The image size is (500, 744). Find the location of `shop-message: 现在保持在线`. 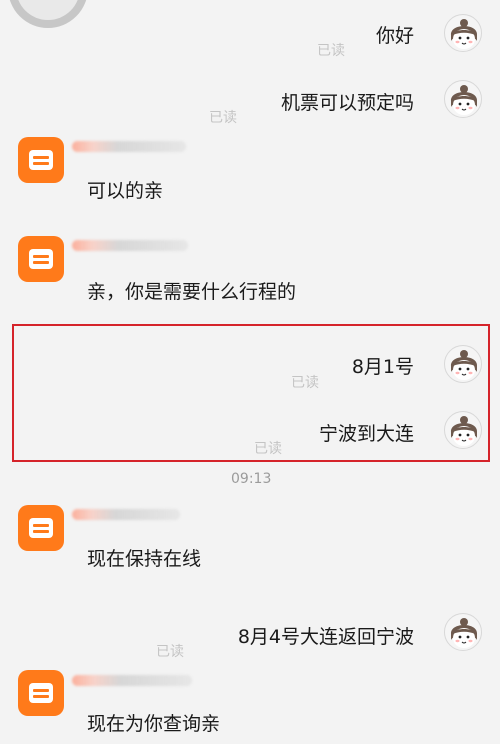

shop-message: 现在保持在线 is located at coordinates (144, 559).